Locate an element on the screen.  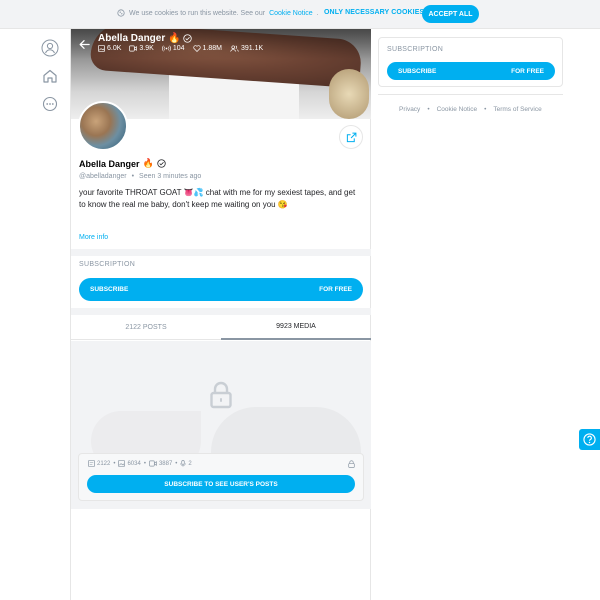
cookie-notice-link: Cookie Notice is located at coordinates (291, 13).